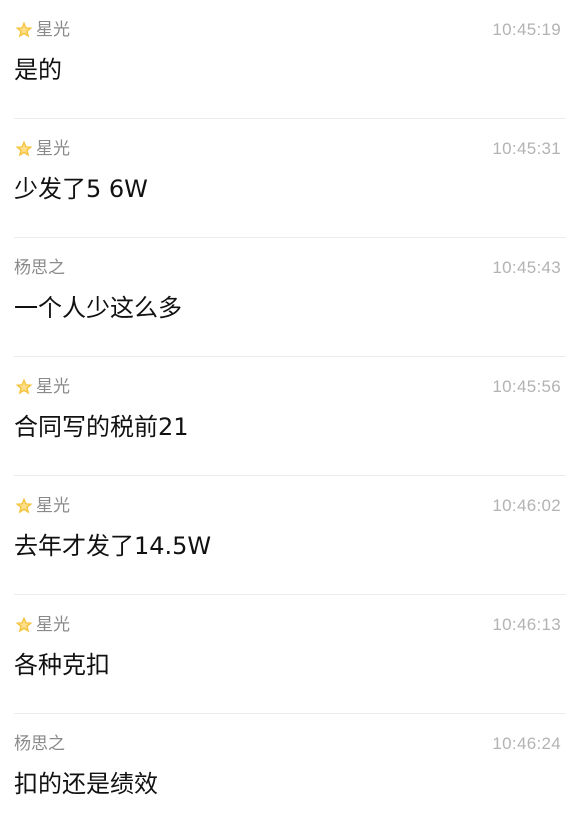  Describe the element at coordinates (287, 30) in the screenshot. I see `message-header: 星光 10:45:19` at that location.